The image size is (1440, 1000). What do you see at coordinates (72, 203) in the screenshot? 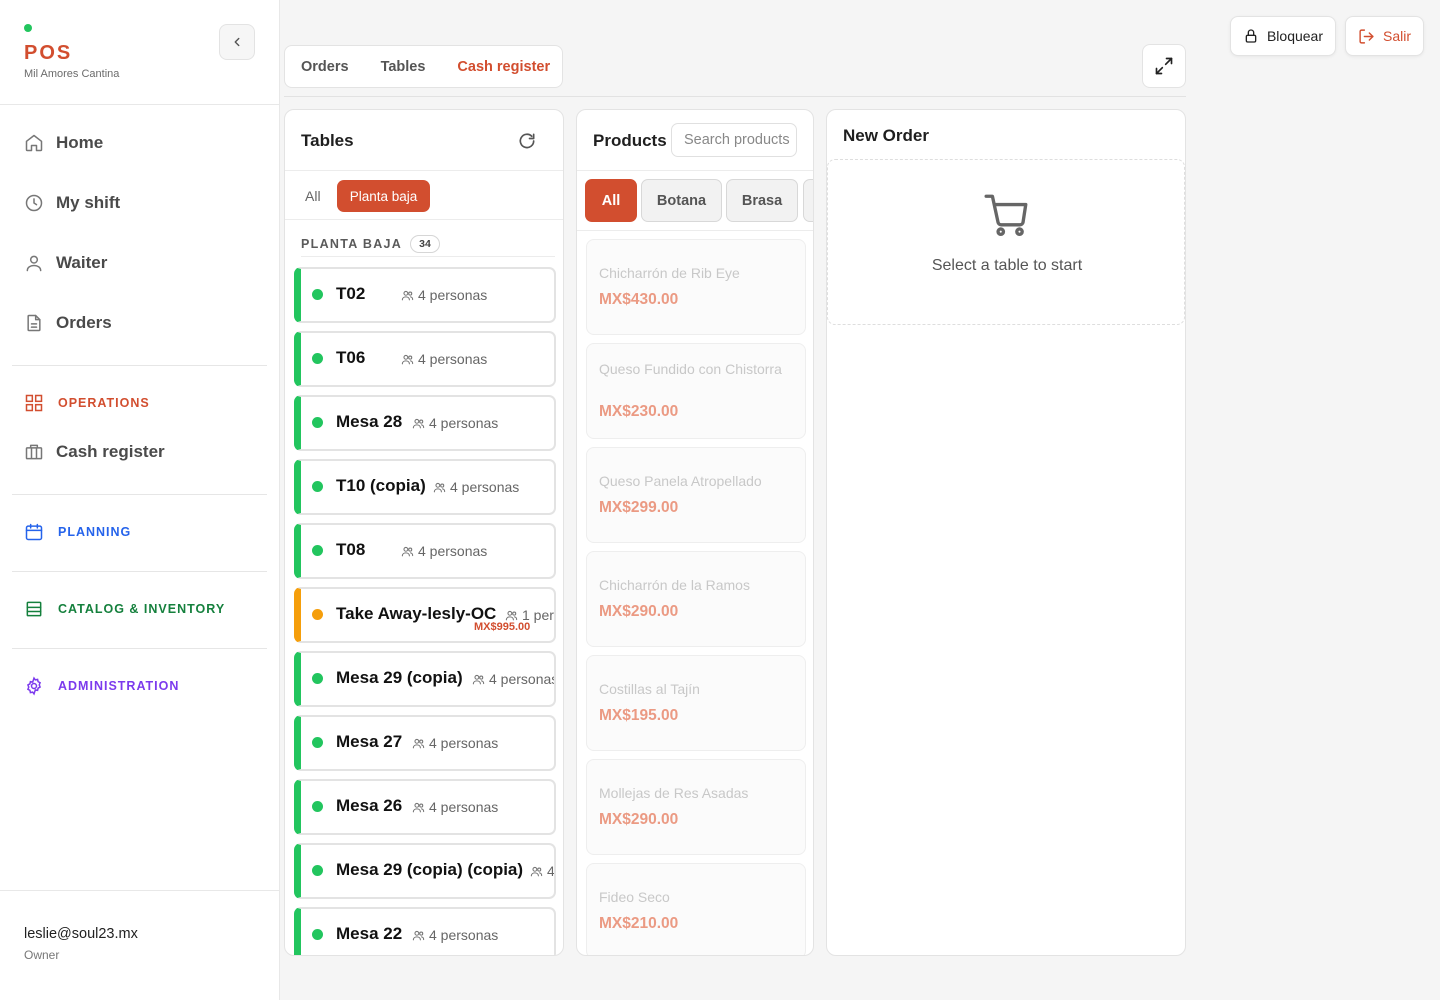
I see `nav-item-my-shift: My shift` at bounding box center [72, 203].